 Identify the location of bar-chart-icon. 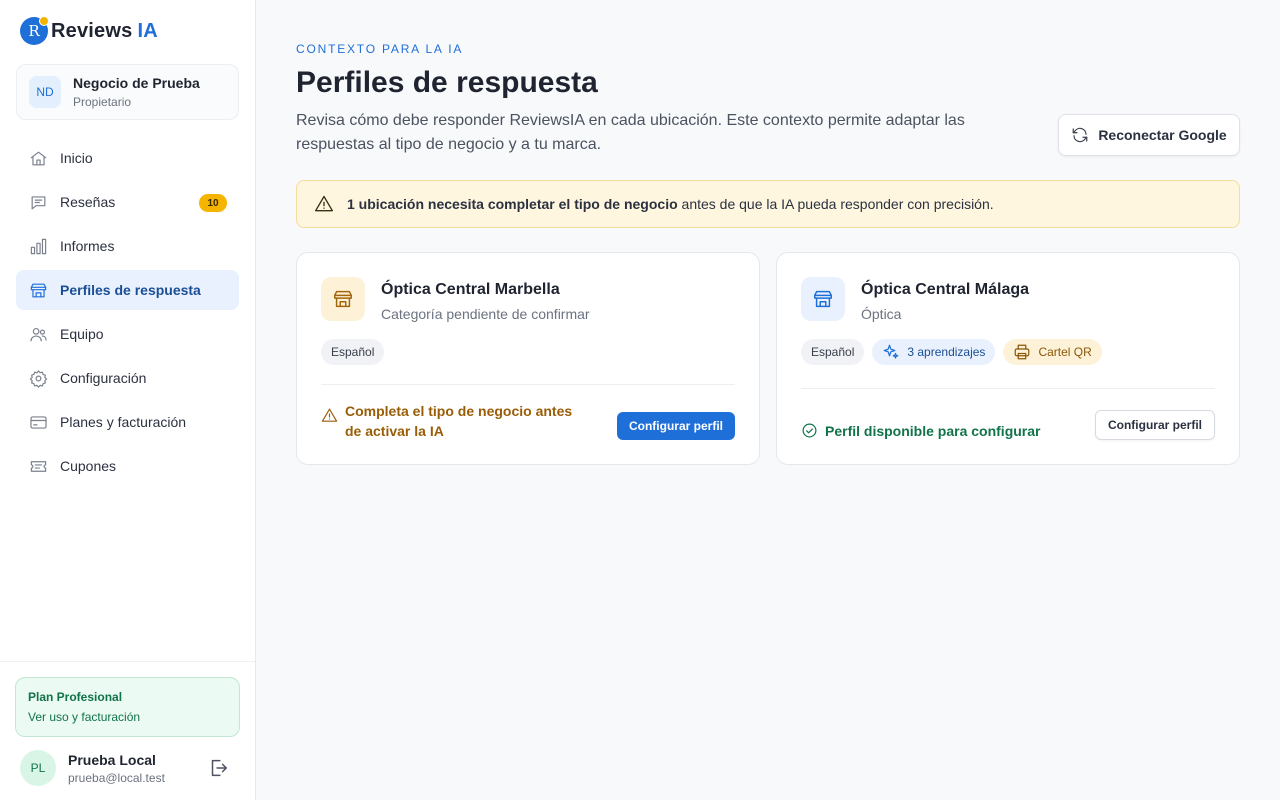
(38, 246).